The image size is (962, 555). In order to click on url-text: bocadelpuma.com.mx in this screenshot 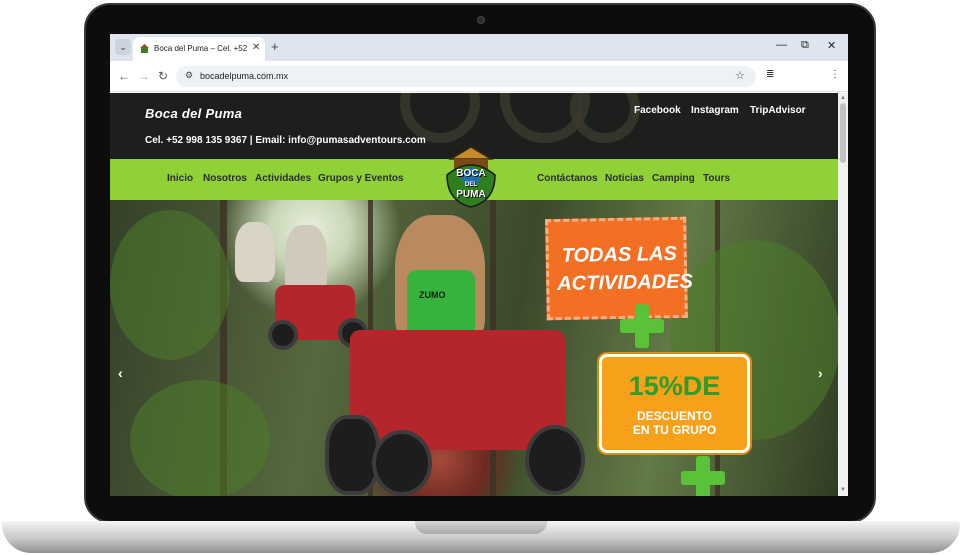, I will do `click(244, 76)`.